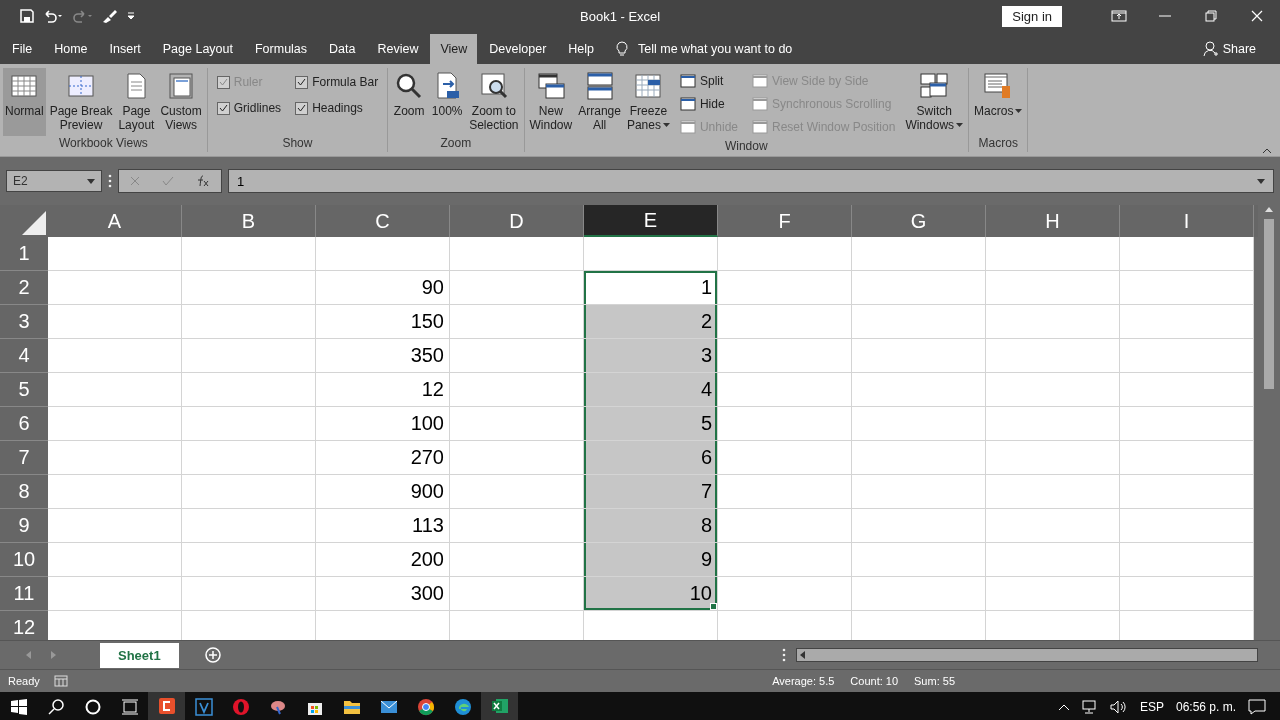  Describe the element at coordinates (249, 108) in the screenshot. I see `checkbox: Gridlines` at that location.